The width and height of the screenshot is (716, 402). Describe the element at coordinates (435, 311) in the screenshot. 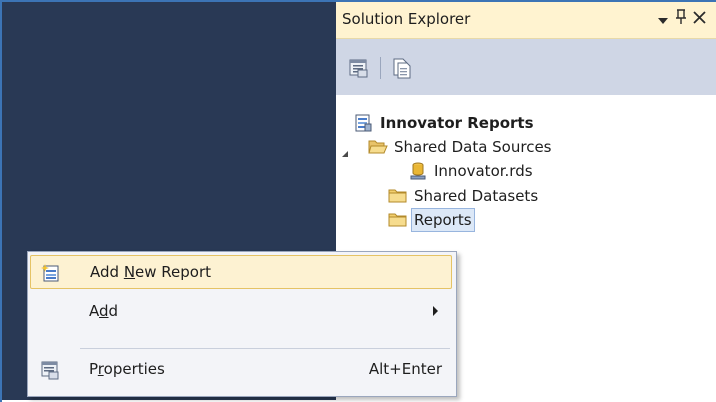

I see `submenu-arrow-icon` at that location.